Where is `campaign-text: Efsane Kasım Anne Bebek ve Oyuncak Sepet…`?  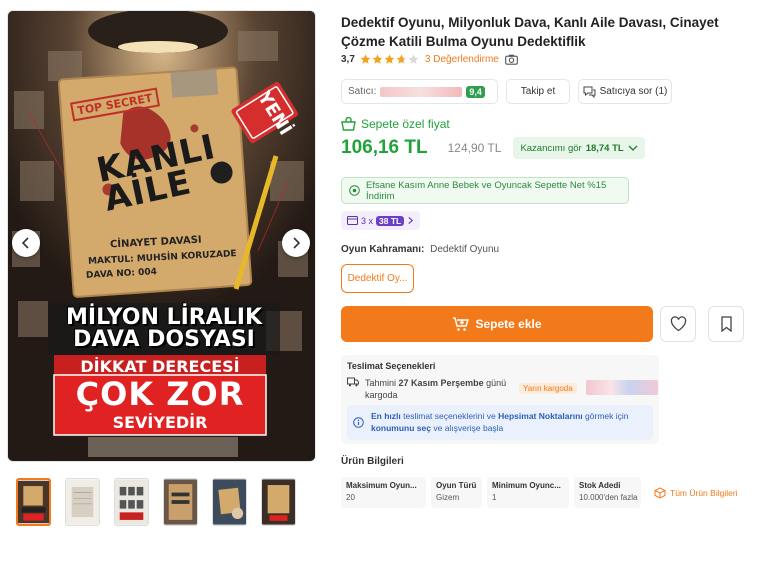
campaign-text: Efsane Kasım Anne Bebek ve Oyuncak Sepet… is located at coordinates (486, 190).